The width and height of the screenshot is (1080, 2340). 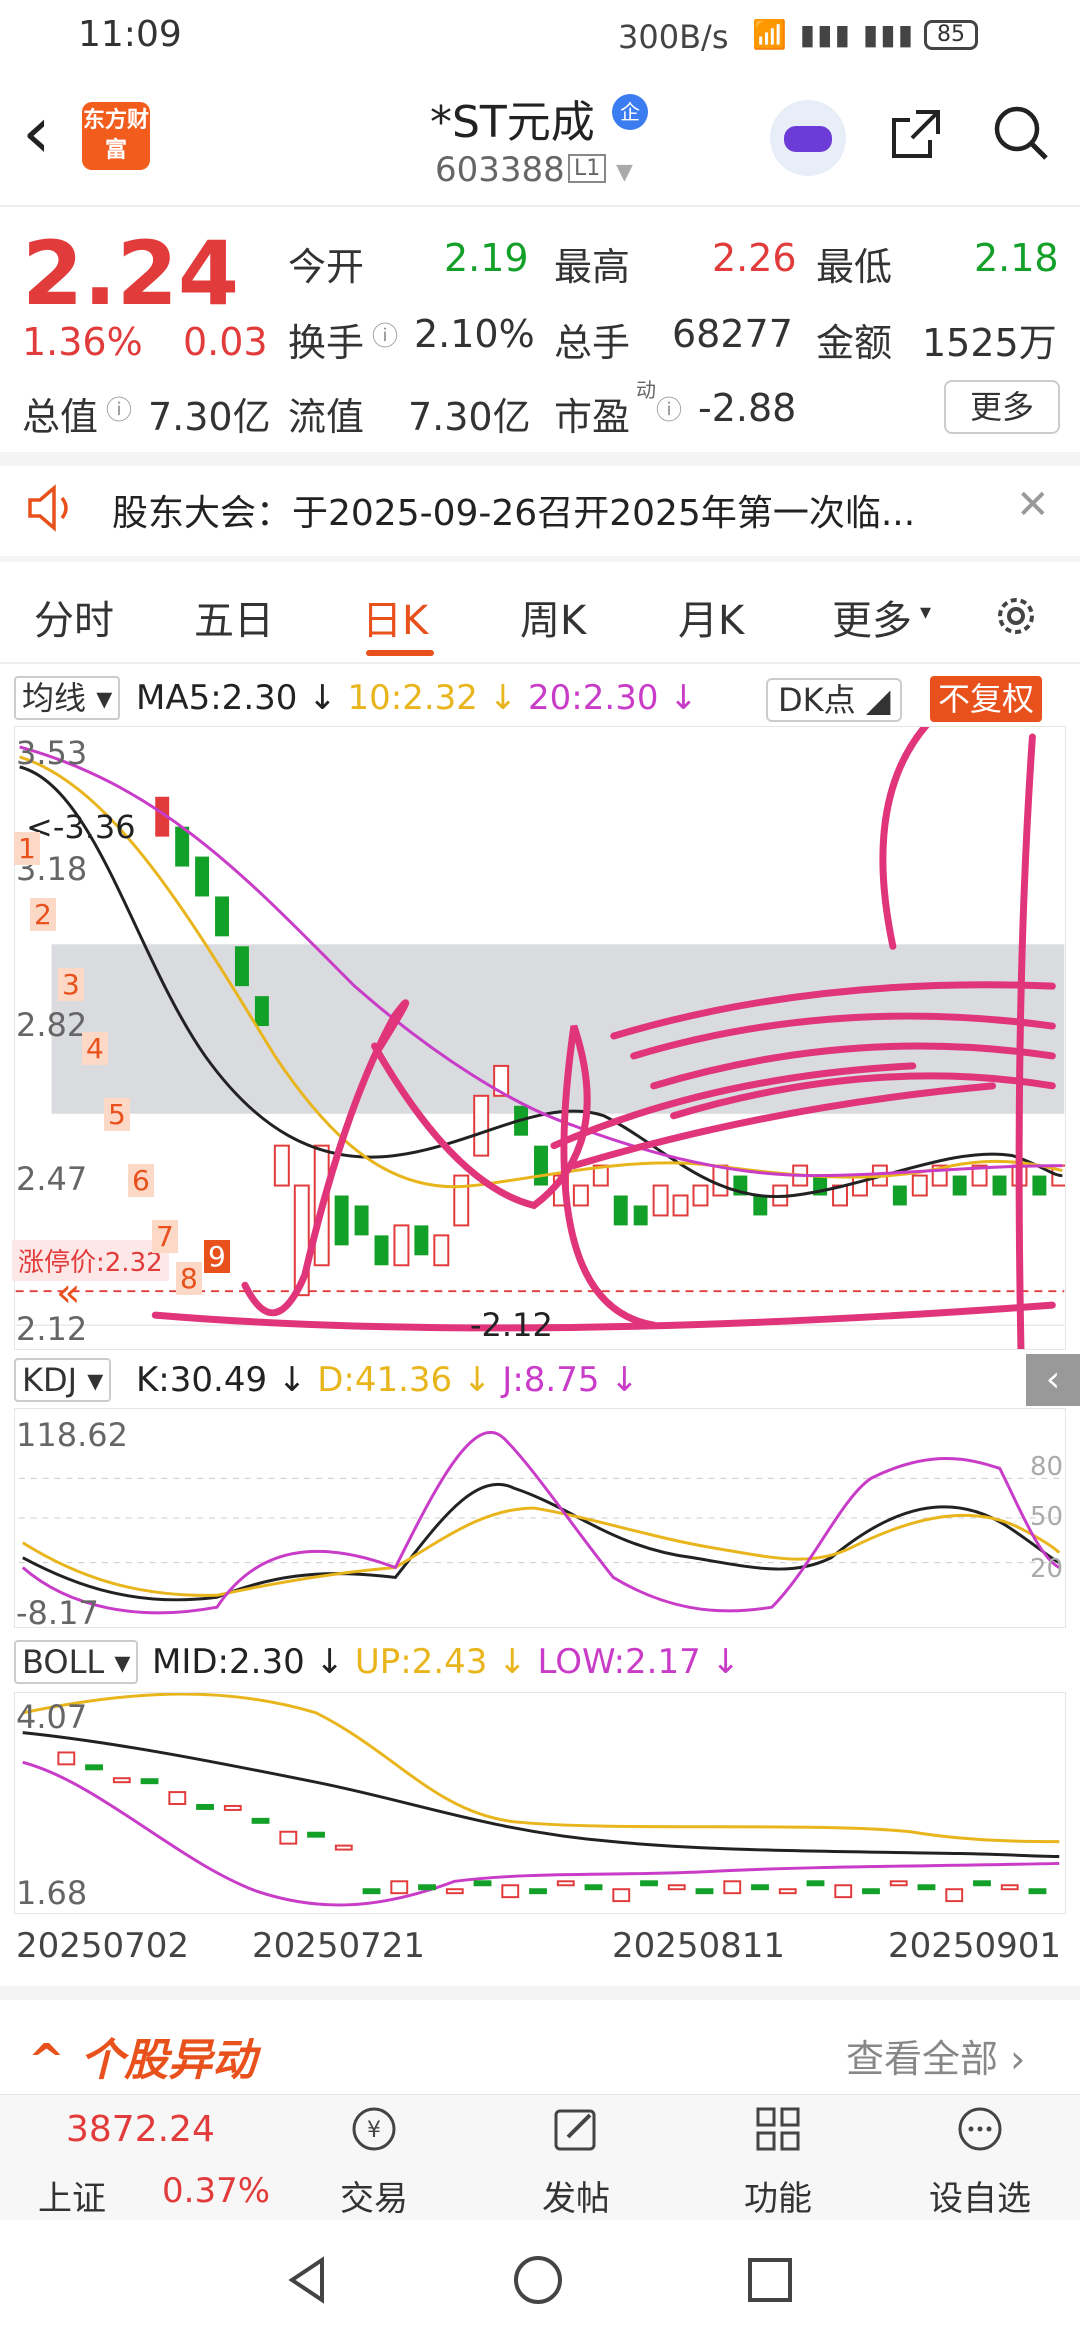 What do you see at coordinates (552, 1827) in the screenshot?
I see `boll-candles` at bounding box center [552, 1827].